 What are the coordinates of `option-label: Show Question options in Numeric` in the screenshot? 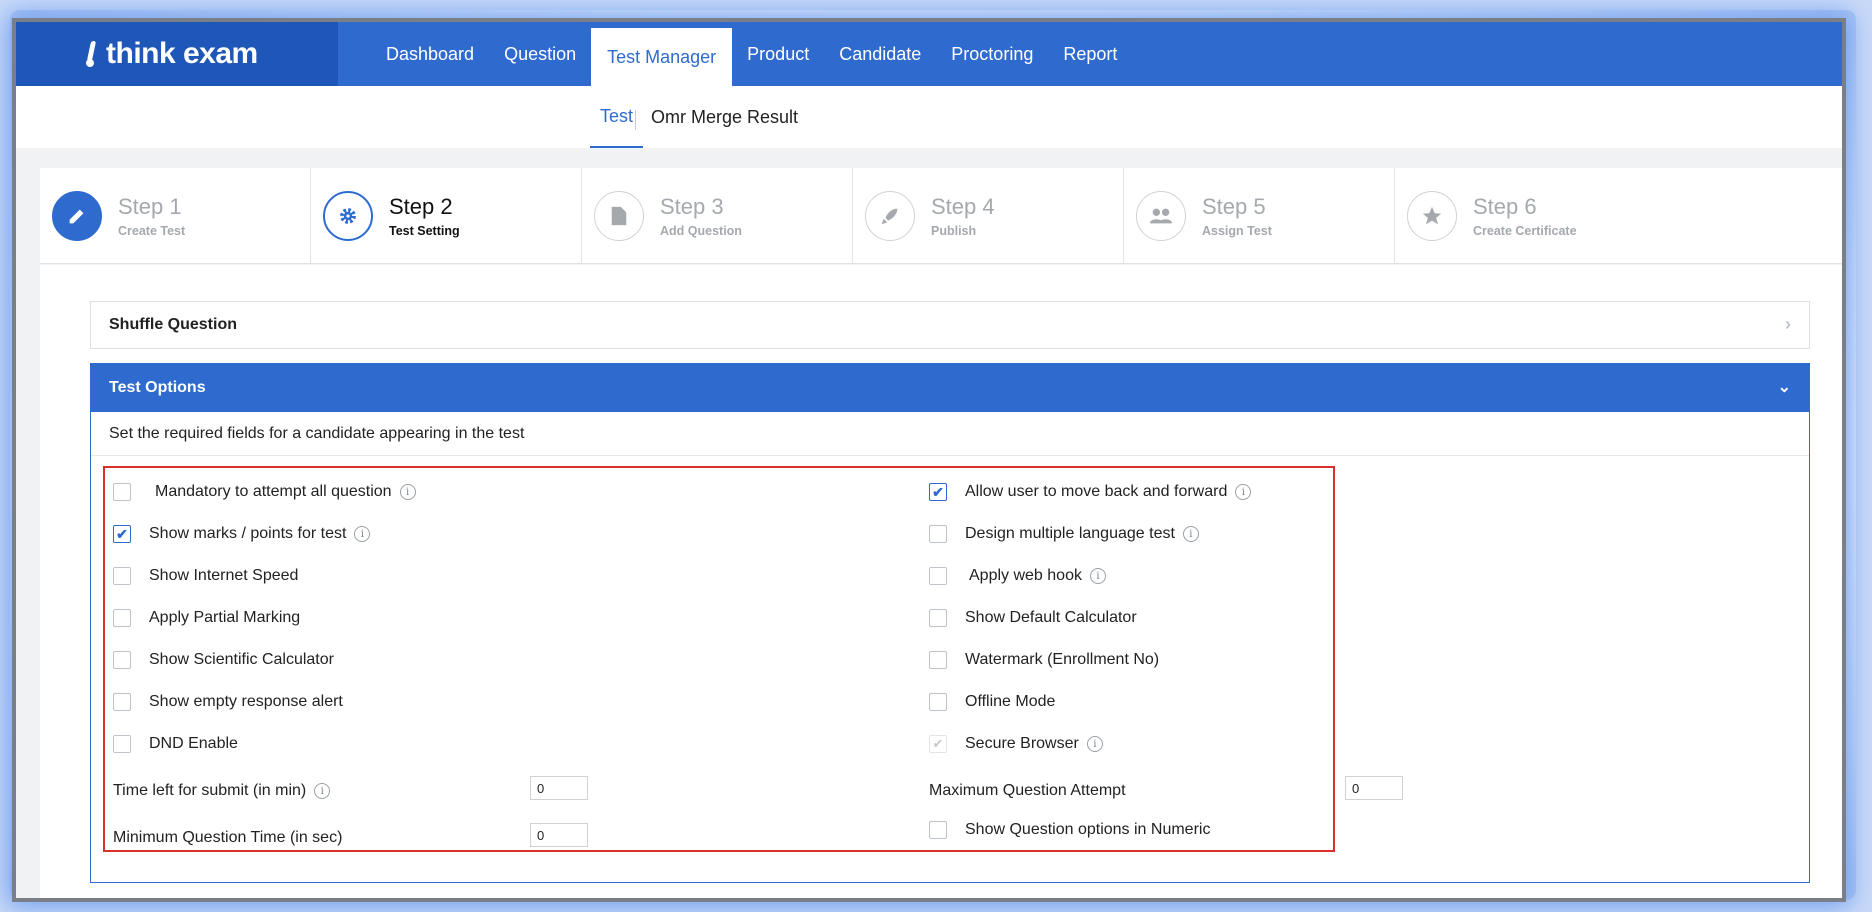 It's located at (1088, 829).